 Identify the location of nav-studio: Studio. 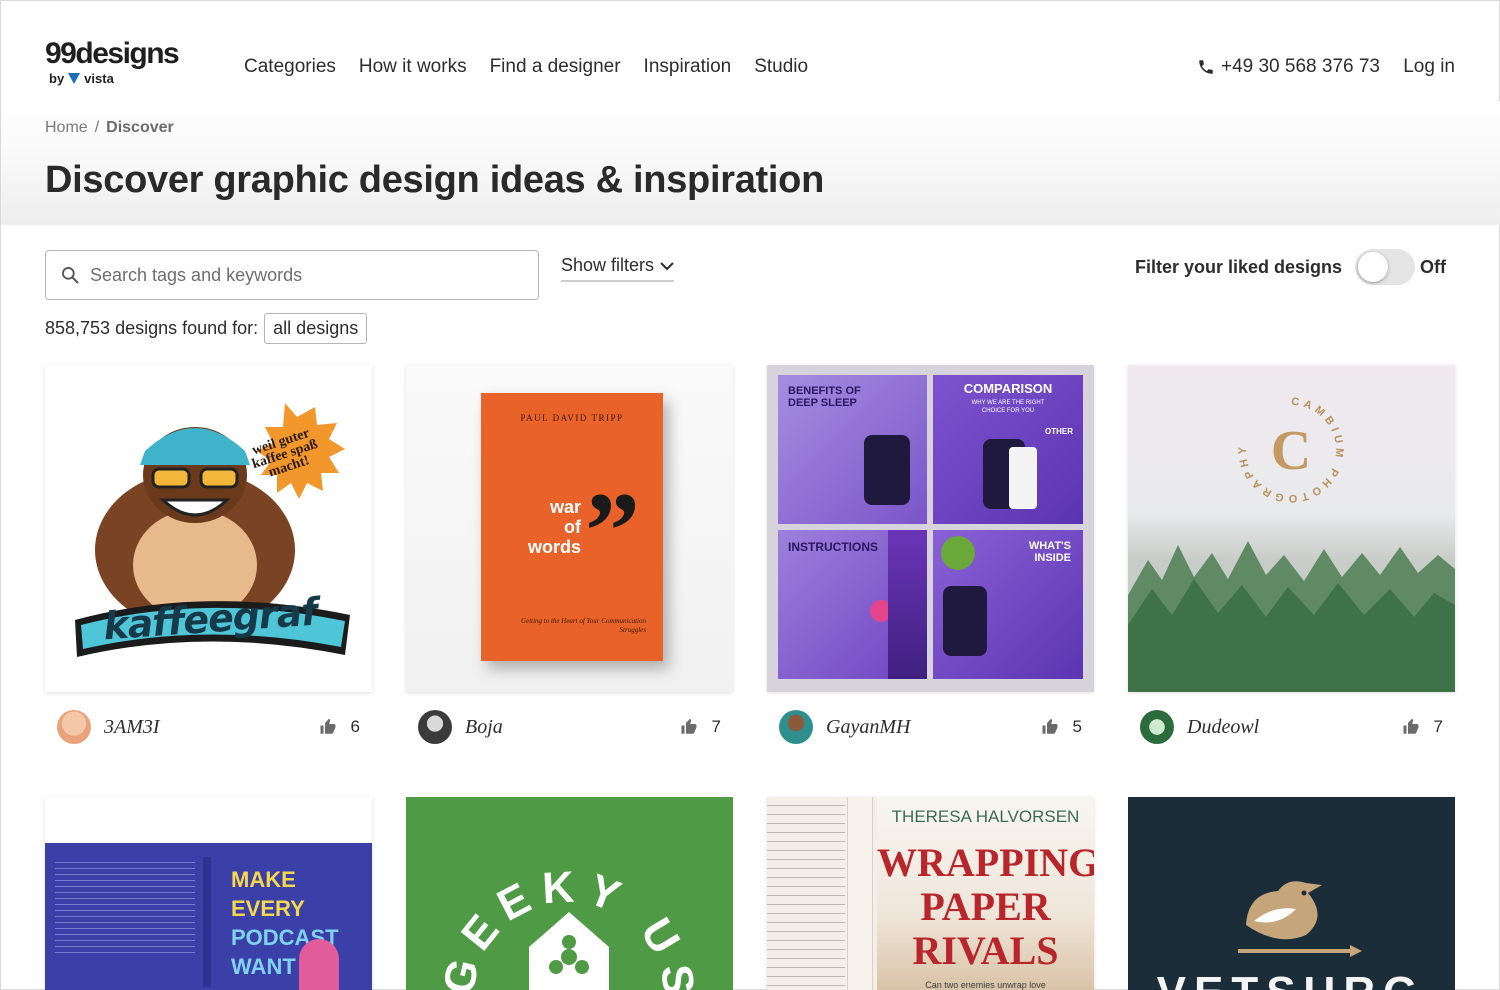
(781, 67).